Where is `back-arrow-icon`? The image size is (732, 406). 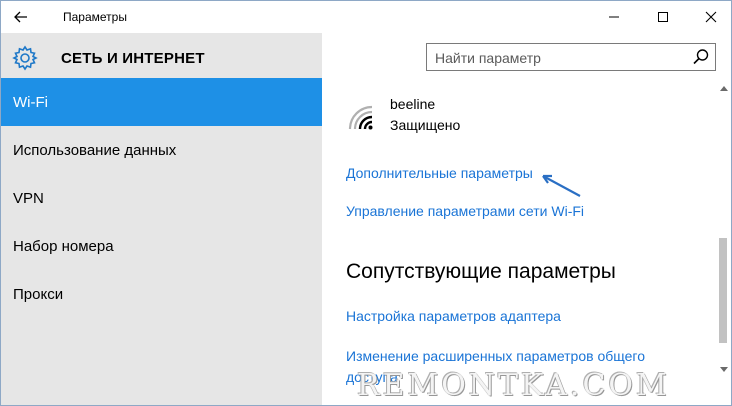
back-arrow-icon is located at coordinates (20, 17).